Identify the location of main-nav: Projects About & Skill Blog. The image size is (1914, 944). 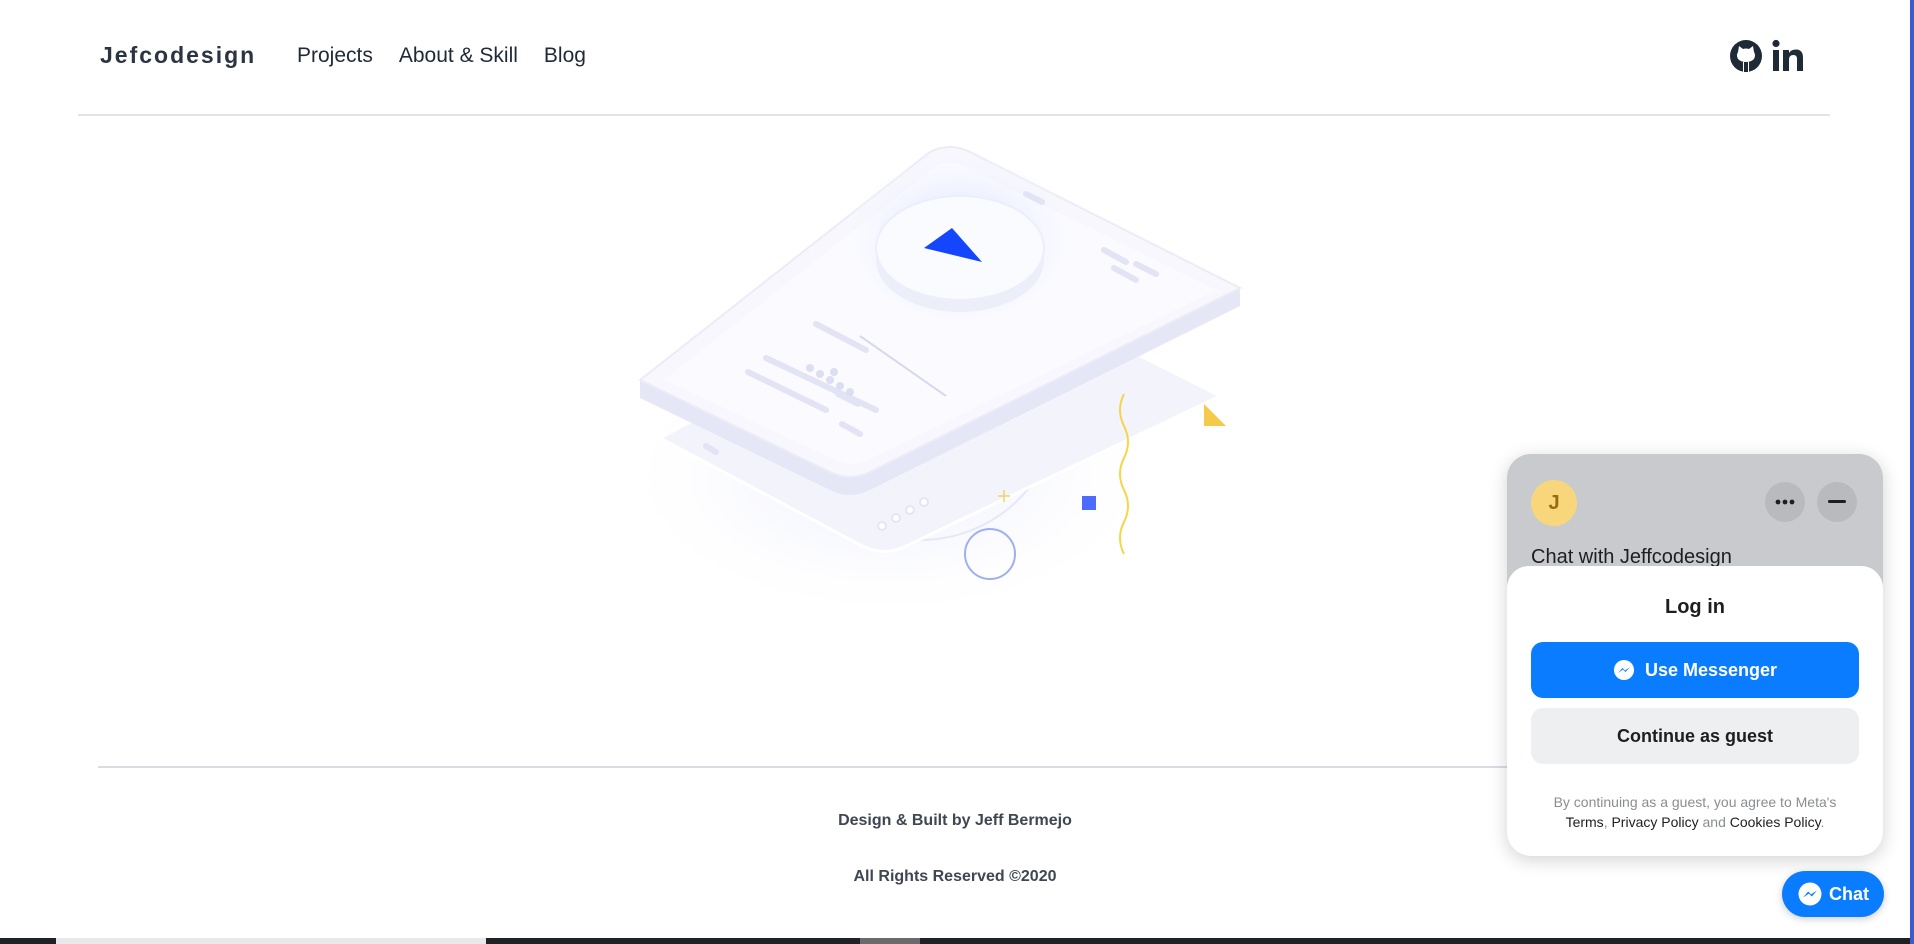
(441, 56).